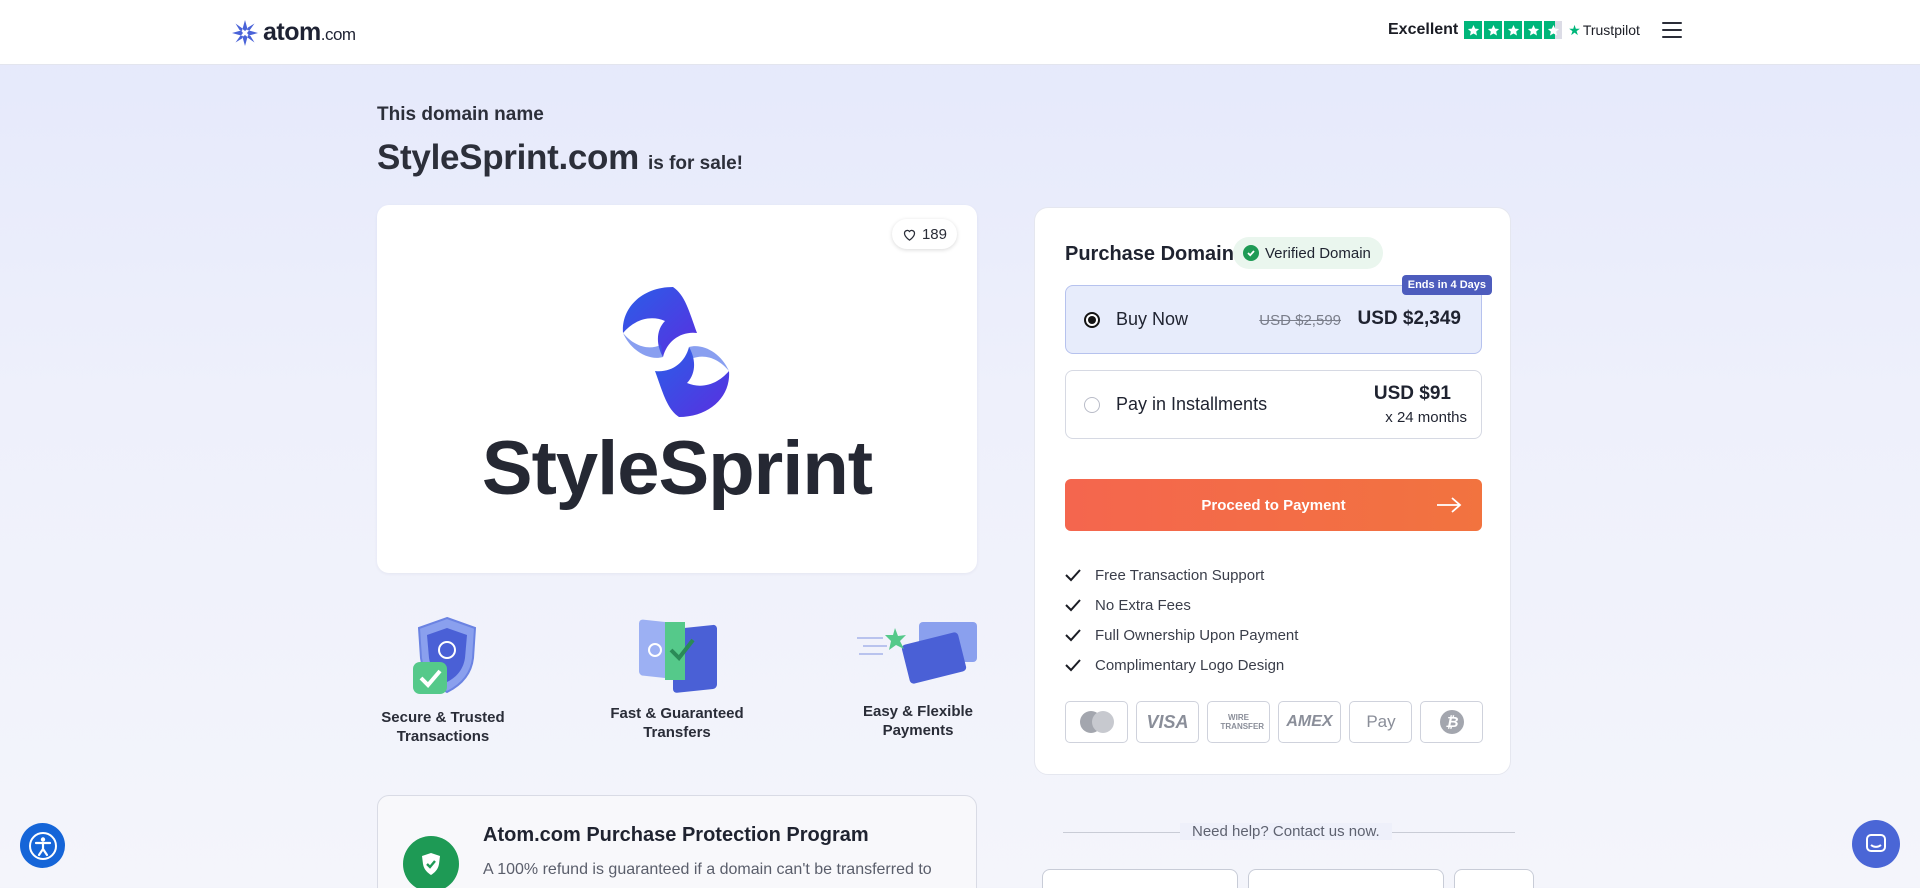 The image size is (1920, 888). What do you see at coordinates (918, 711) in the screenshot?
I see `feature-label-line: Easy & Flexible` at bounding box center [918, 711].